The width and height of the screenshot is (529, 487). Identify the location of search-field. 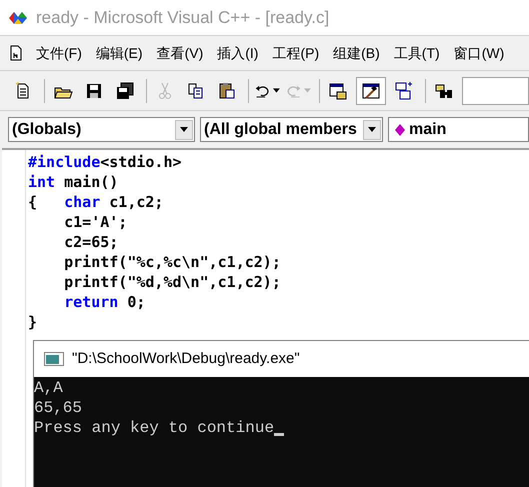
(495, 90).